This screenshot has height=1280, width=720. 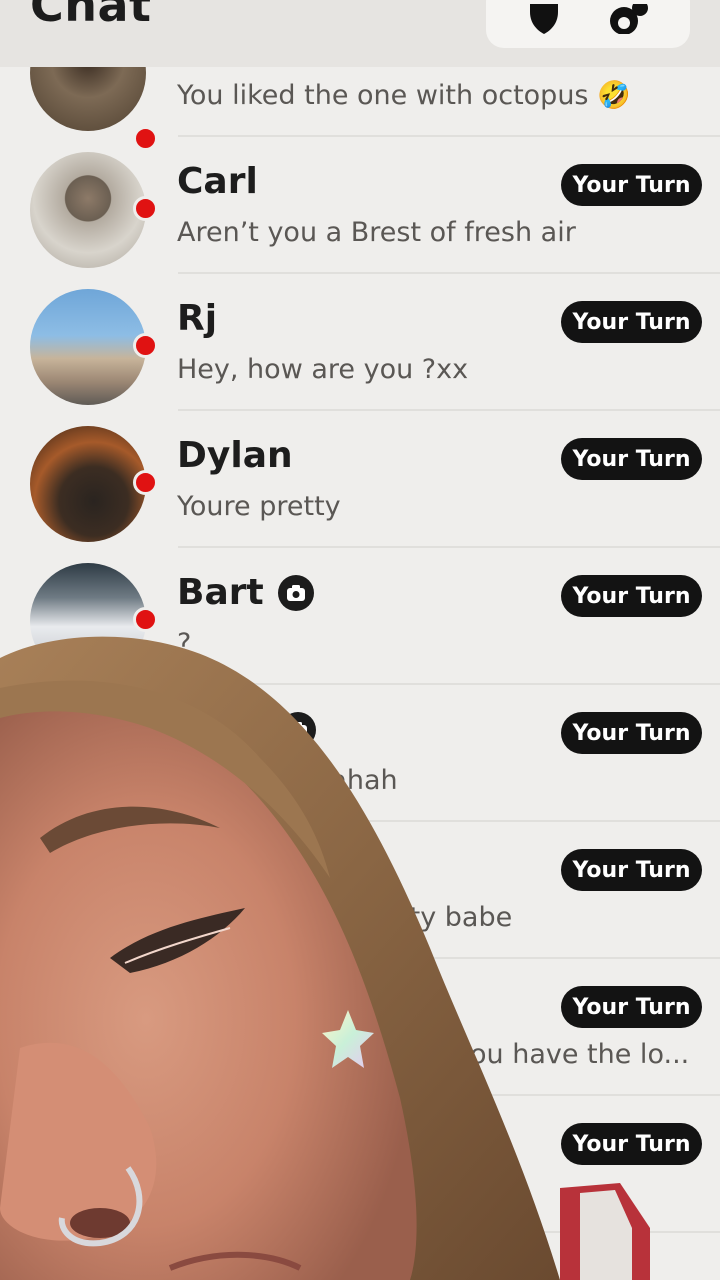 I want to click on chat-row-dylan: Dylan Your Turn Youre pretty, so click(x=360, y=479).